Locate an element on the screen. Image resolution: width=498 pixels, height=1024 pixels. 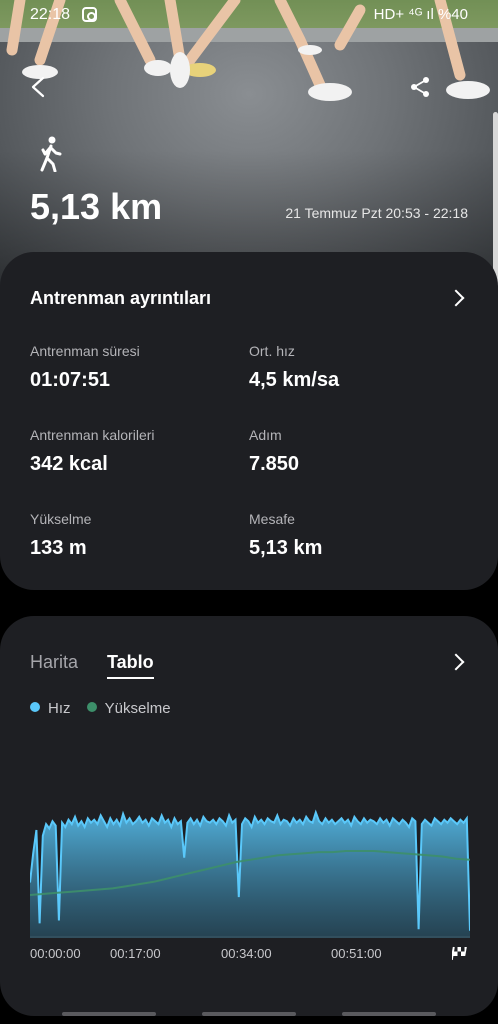
workout-datetime: 21 Temmuz Pzt 20:53 - 22:18 is located at coordinates (376, 213).